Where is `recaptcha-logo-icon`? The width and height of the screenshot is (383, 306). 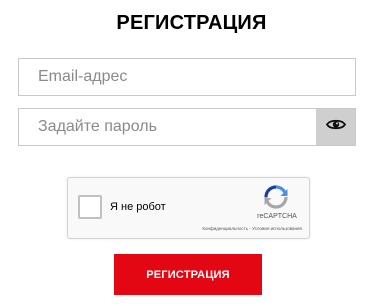 recaptcha-logo-icon is located at coordinates (276, 197).